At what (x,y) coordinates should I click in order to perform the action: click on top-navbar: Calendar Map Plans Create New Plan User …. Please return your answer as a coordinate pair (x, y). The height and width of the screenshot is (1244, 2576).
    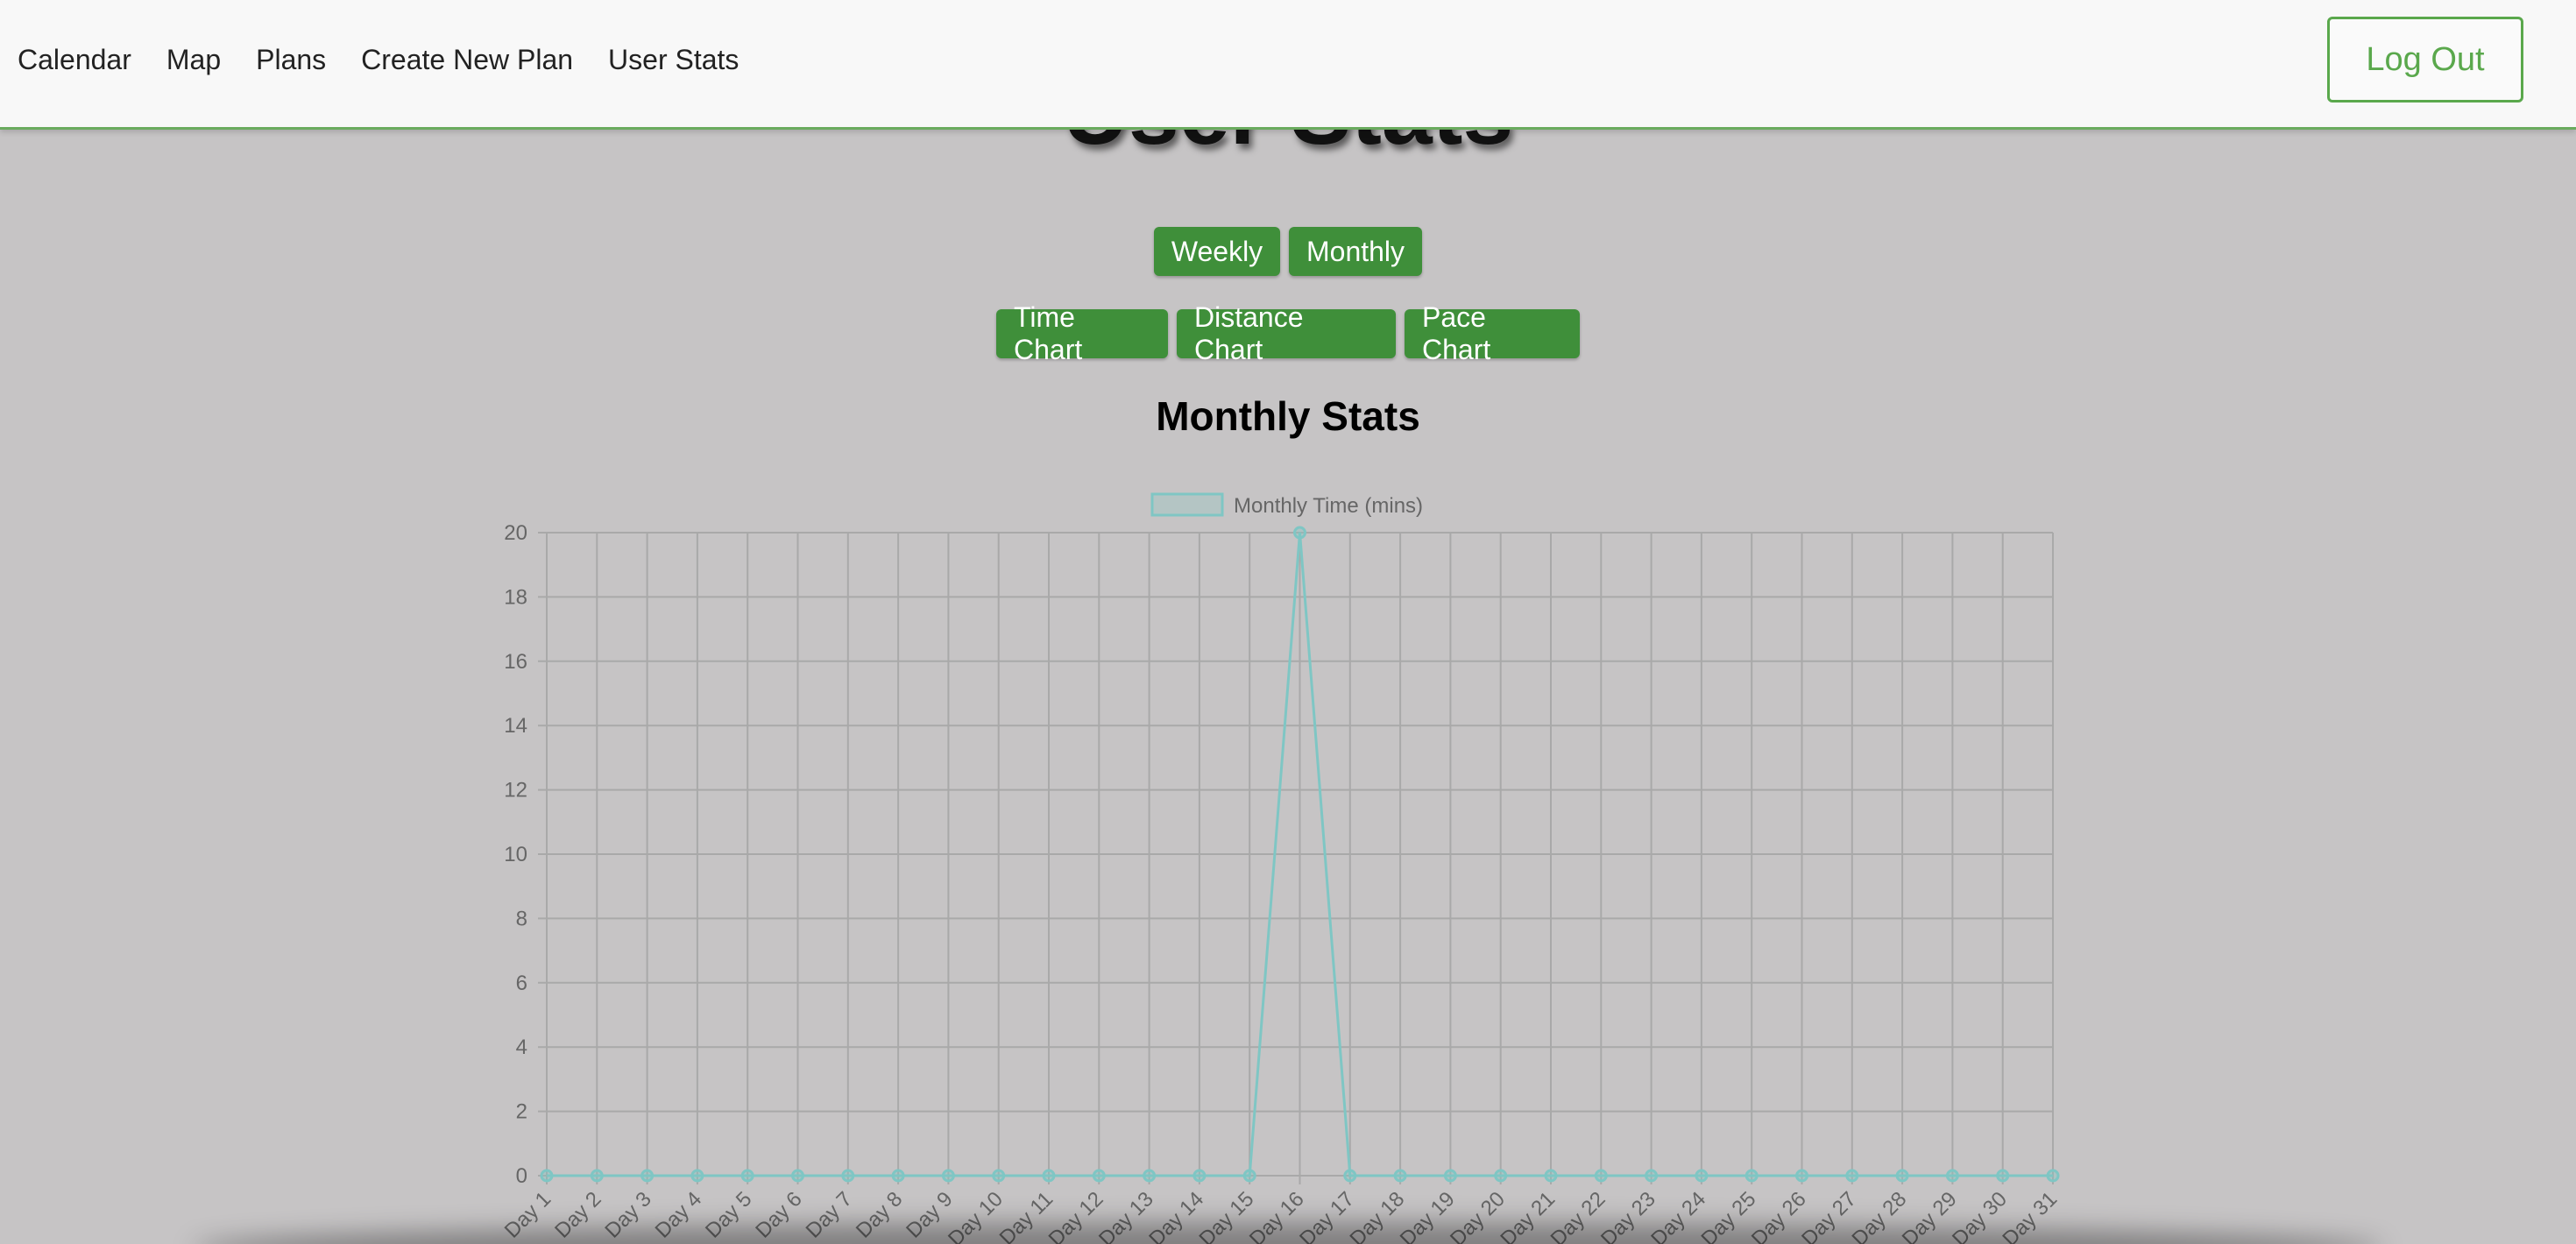
    Looking at the image, I should click on (1288, 65).